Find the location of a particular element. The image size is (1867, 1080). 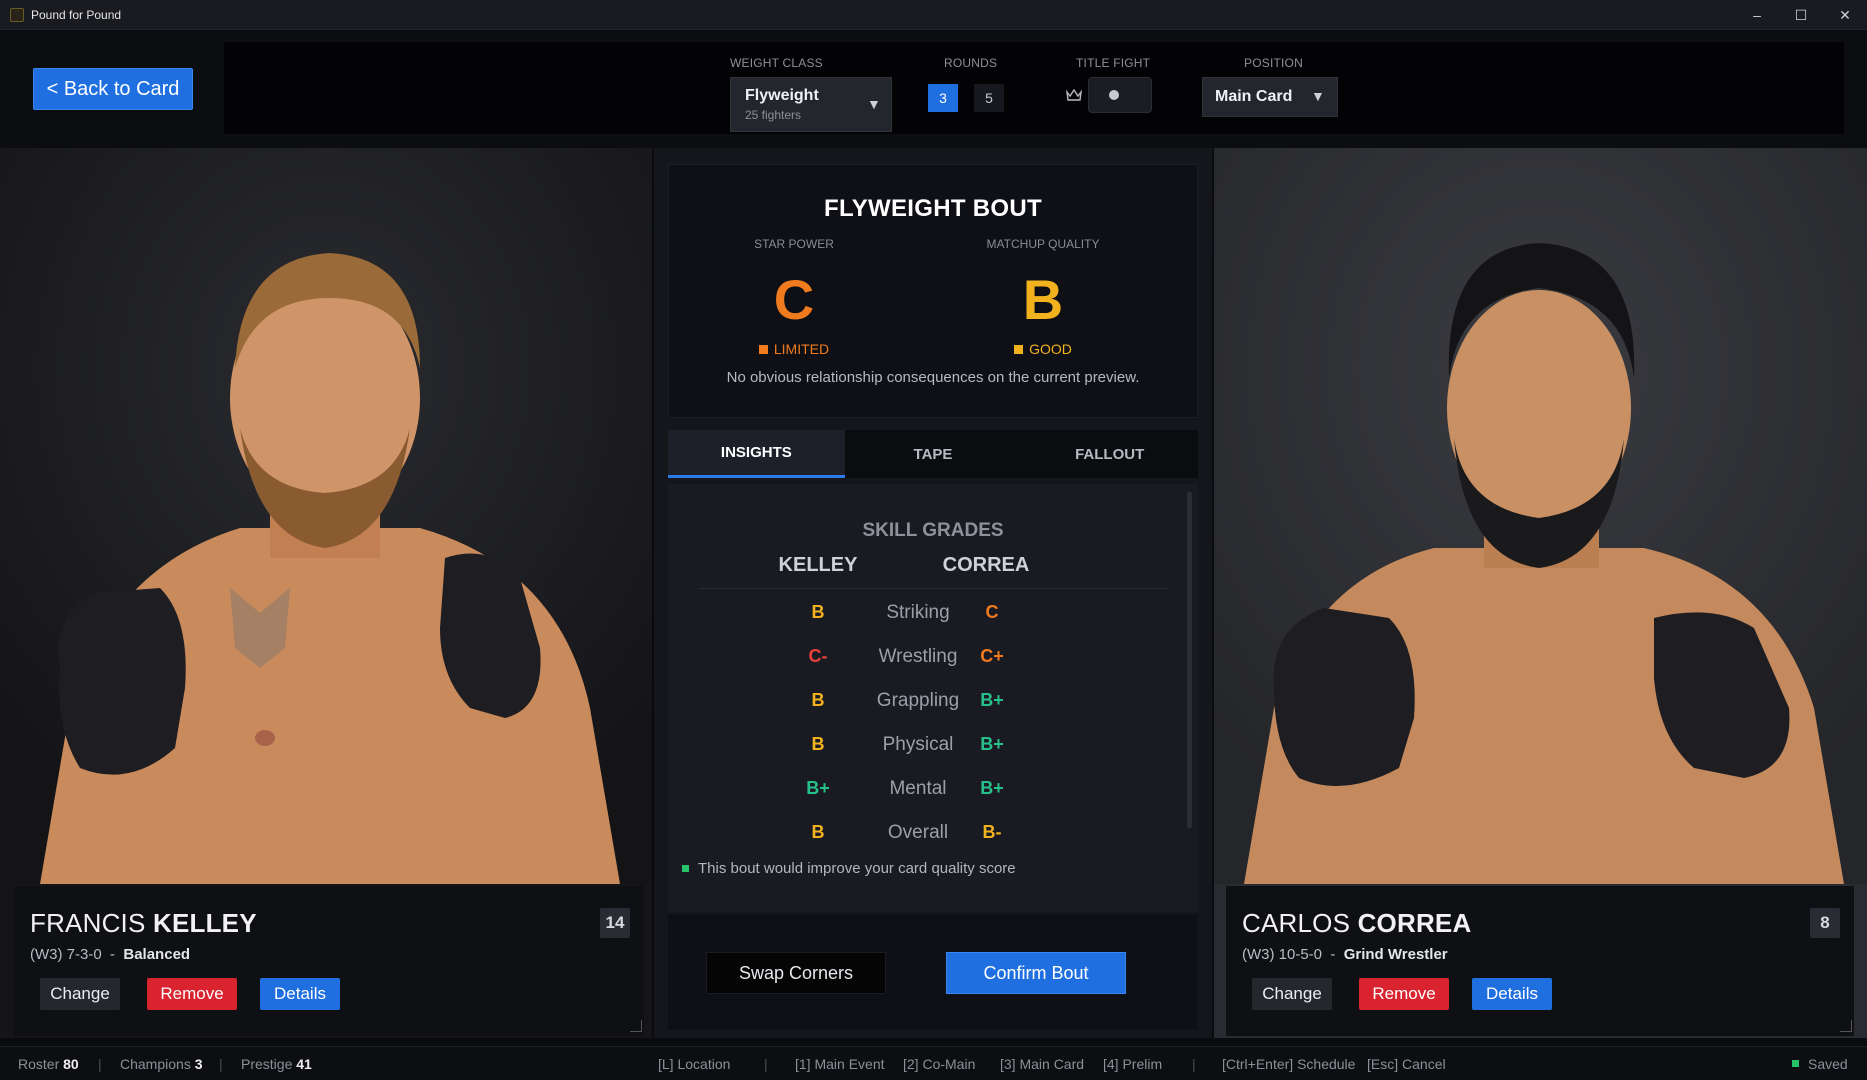

star-power-grade: C is located at coordinates (794, 299).